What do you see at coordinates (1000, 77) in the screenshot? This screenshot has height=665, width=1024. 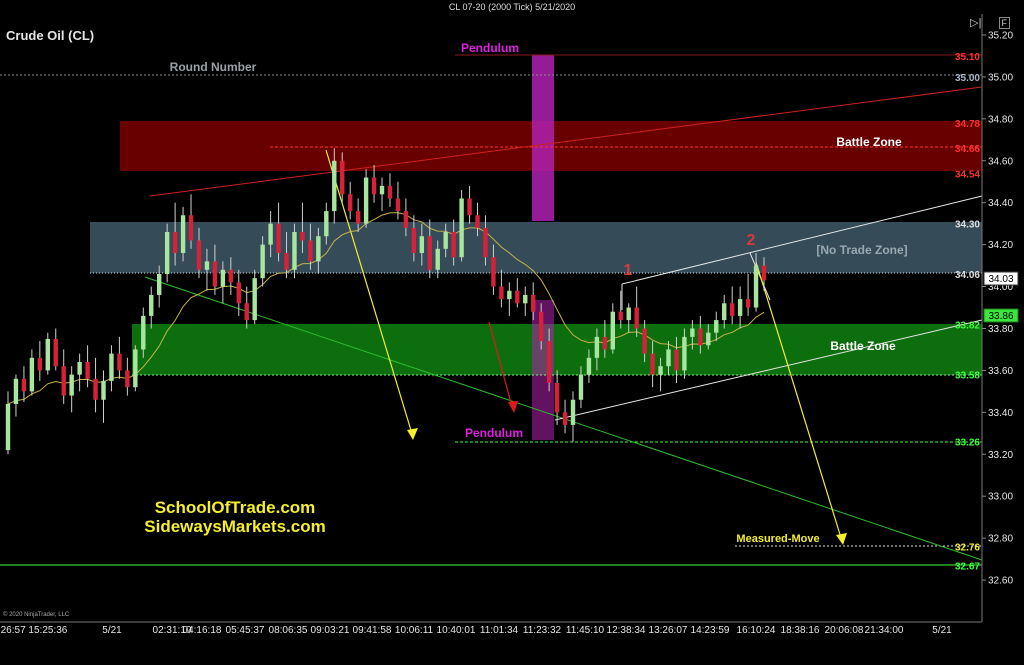 I see `price-tick-label: 35.00` at bounding box center [1000, 77].